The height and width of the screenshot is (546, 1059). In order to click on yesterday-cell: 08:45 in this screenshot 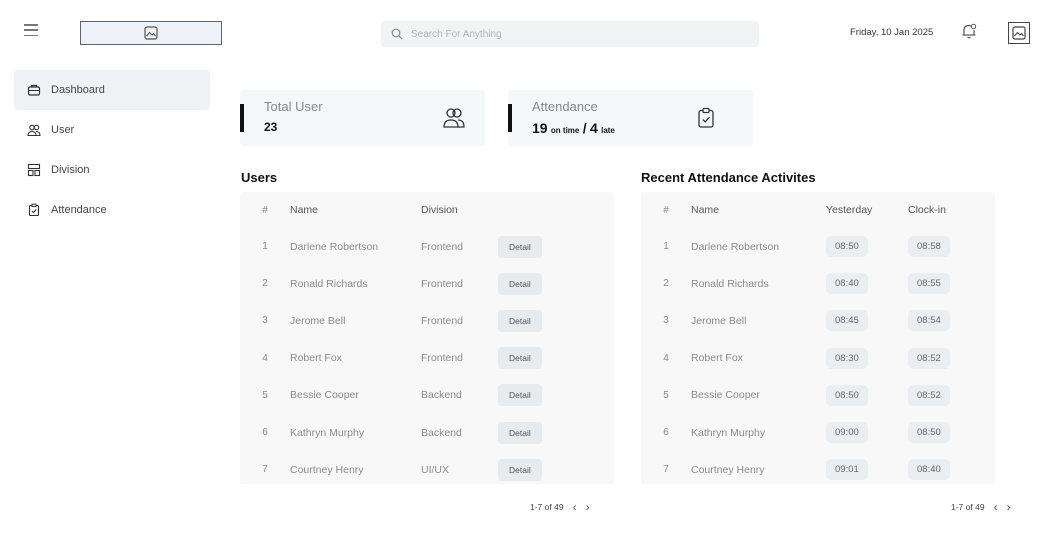, I will do `click(867, 320)`.